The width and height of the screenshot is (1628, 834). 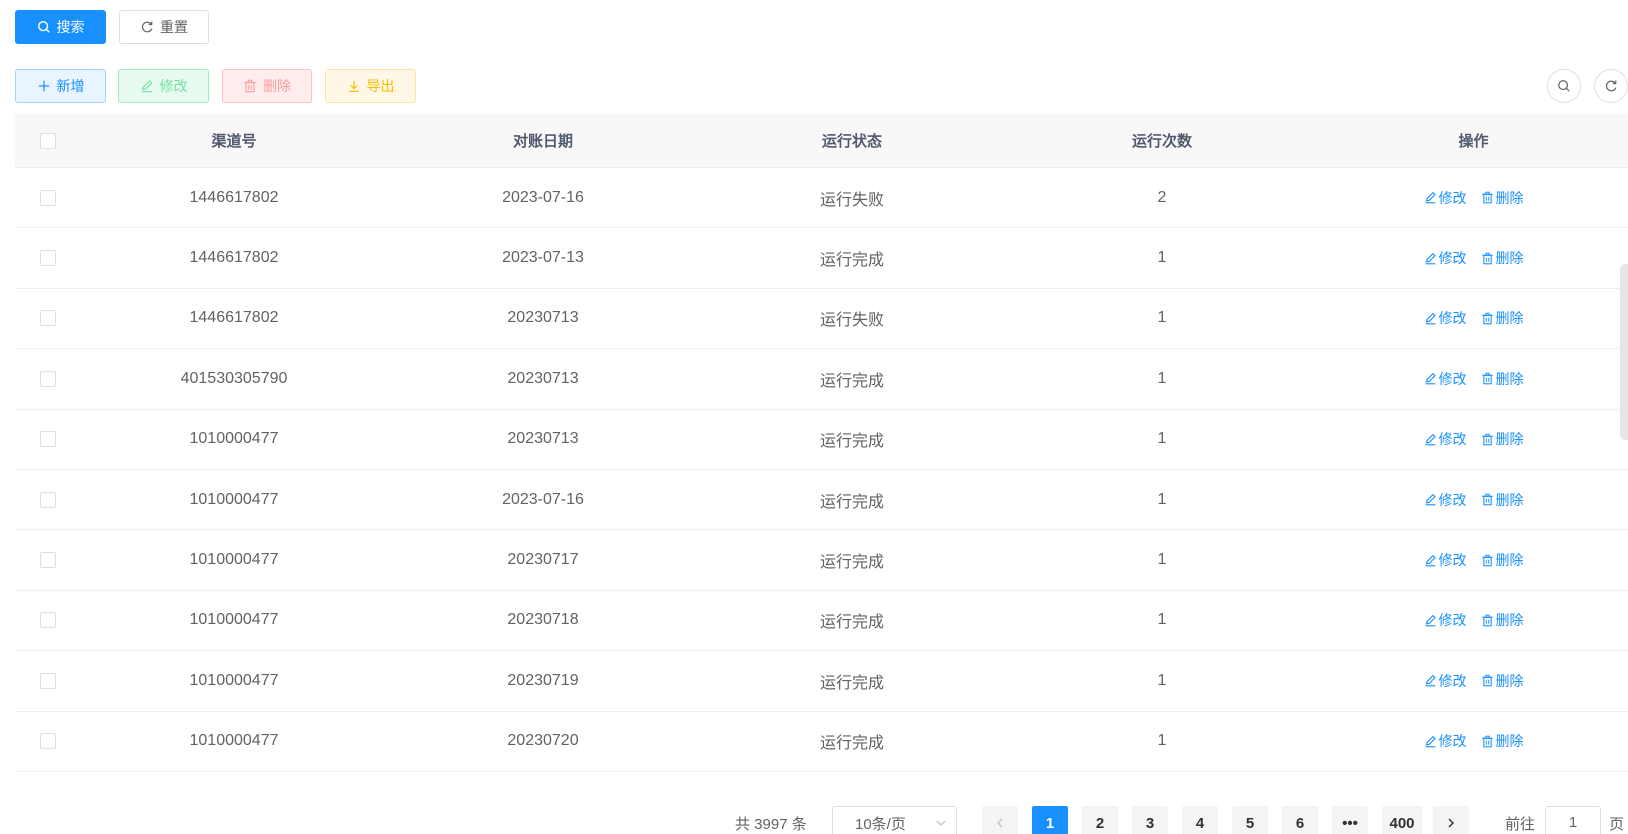 I want to click on header-count: 运行次数, so click(x=1161, y=141).